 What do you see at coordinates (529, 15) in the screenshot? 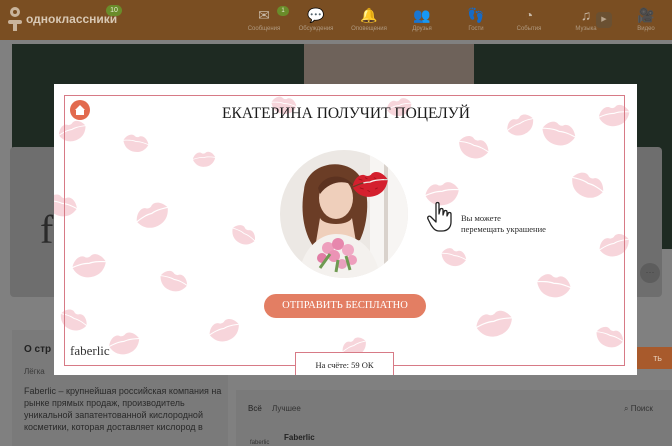
I see `events-icon: ◔` at bounding box center [529, 15].